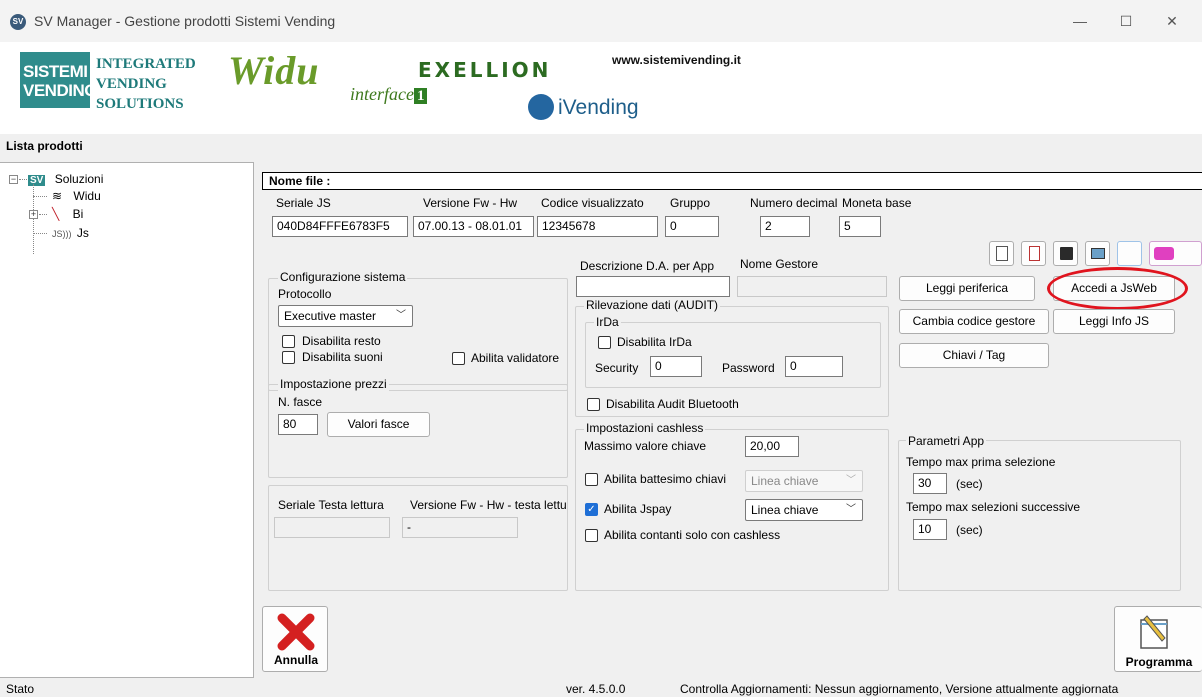 The height and width of the screenshot is (697, 1202). Describe the element at coordinates (341, 341) in the screenshot. I see `disabilita-resto-label: Disabilita resto` at that location.